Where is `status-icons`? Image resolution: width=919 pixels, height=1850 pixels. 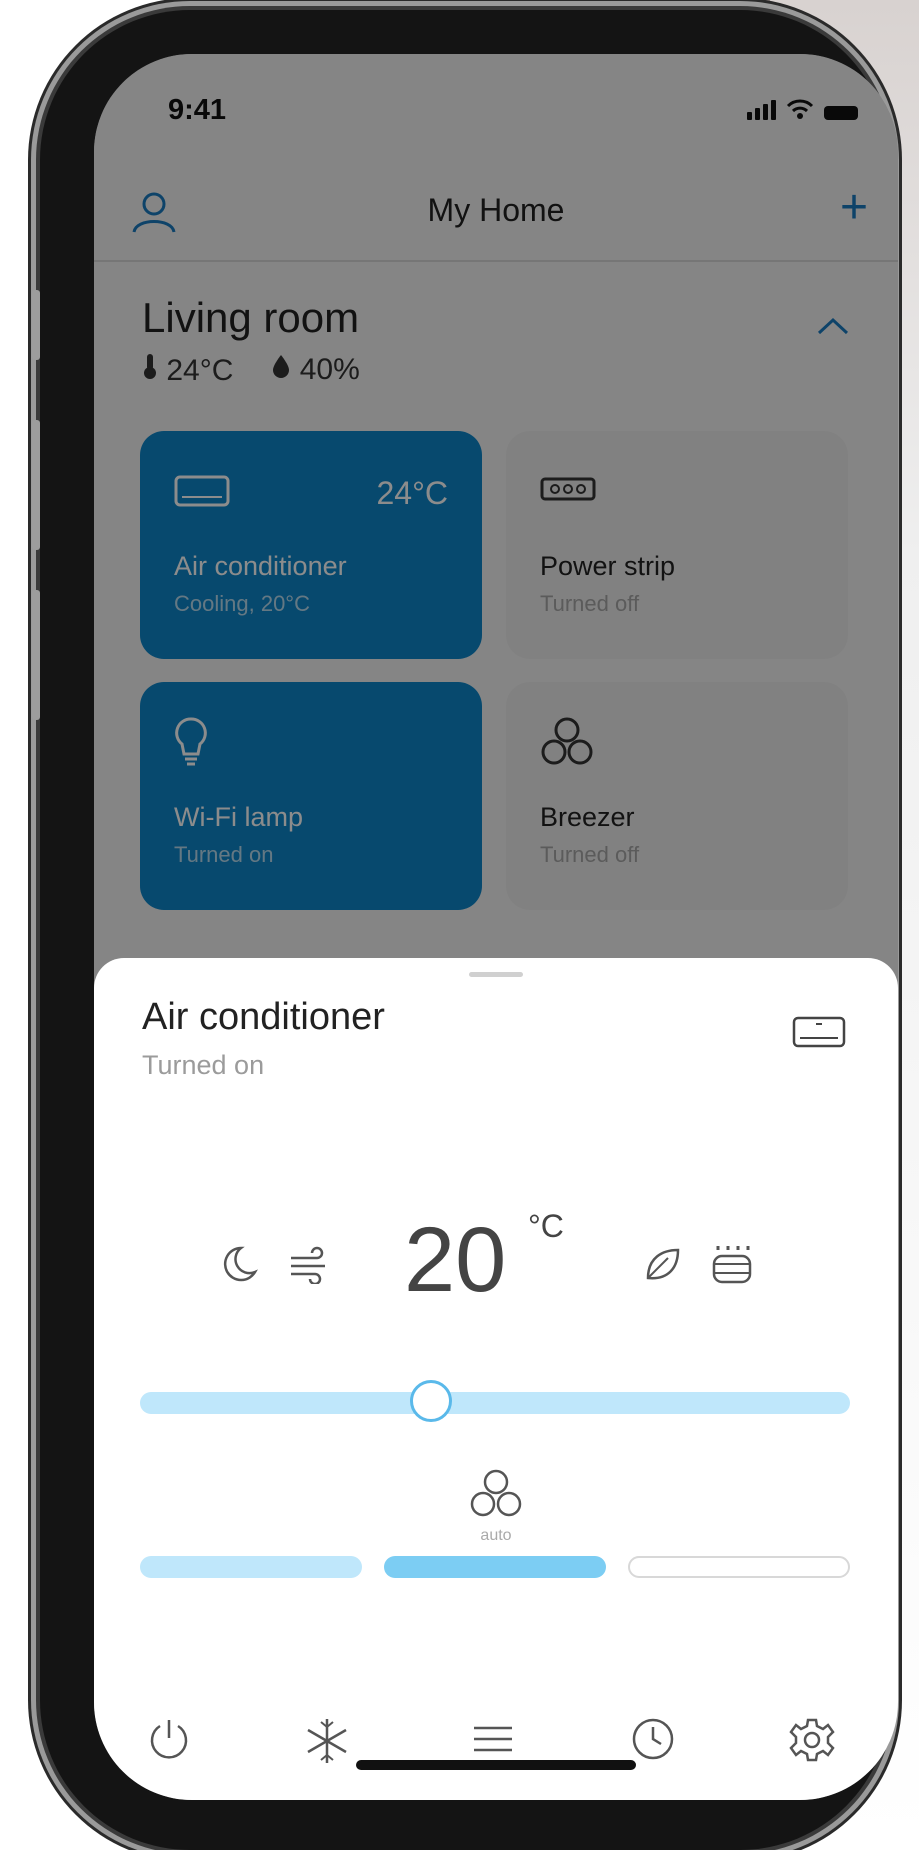 status-icons is located at coordinates (802, 109).